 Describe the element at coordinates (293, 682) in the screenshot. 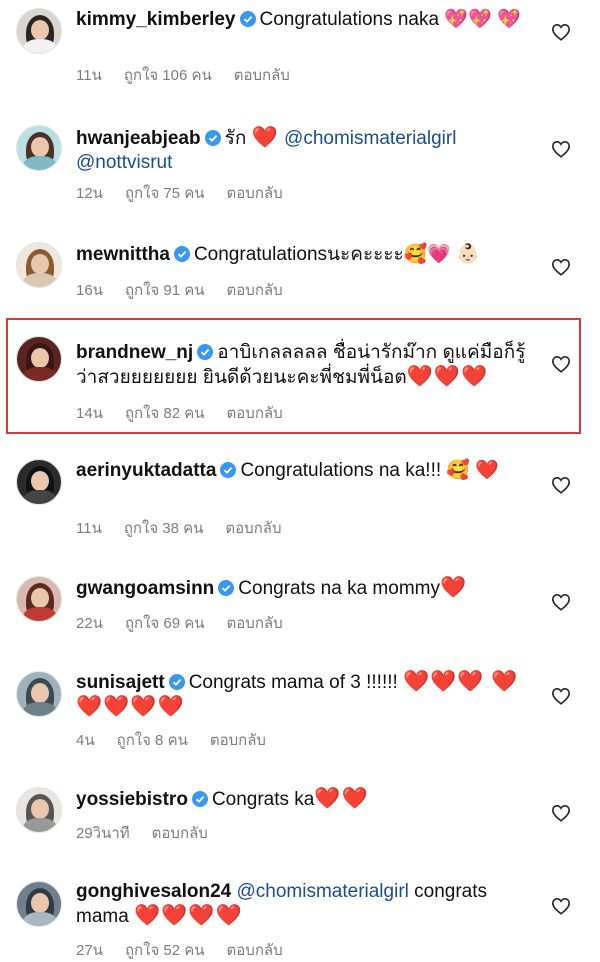

I see `comment-body: Congrats mama of 3 !!!!!!` at that location.